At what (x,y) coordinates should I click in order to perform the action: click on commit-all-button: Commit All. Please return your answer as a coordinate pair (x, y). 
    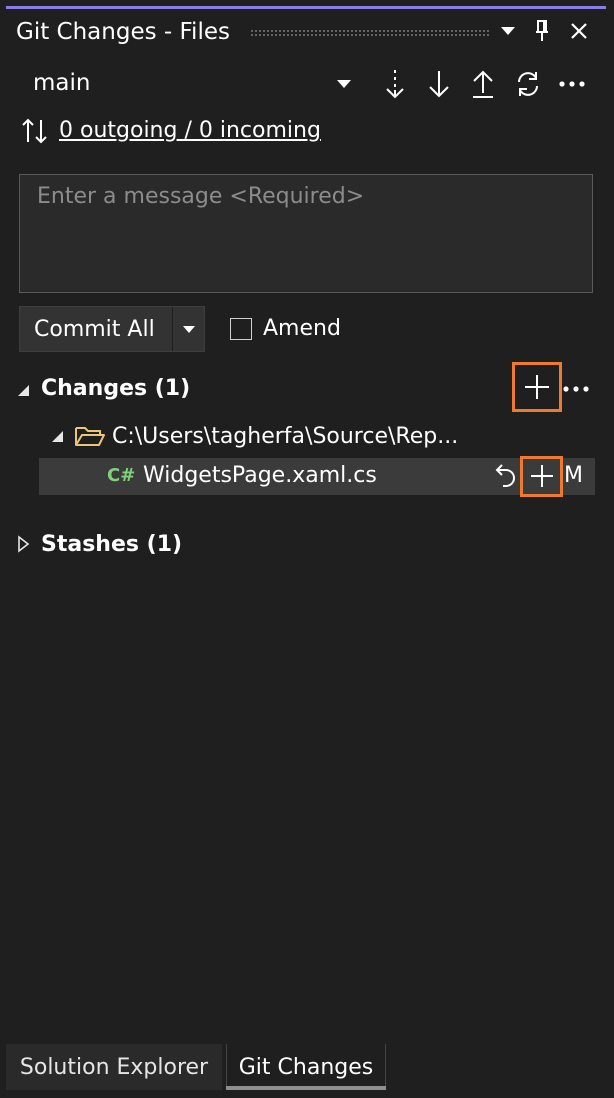
    Looking at the image, I should click on (94, 329).